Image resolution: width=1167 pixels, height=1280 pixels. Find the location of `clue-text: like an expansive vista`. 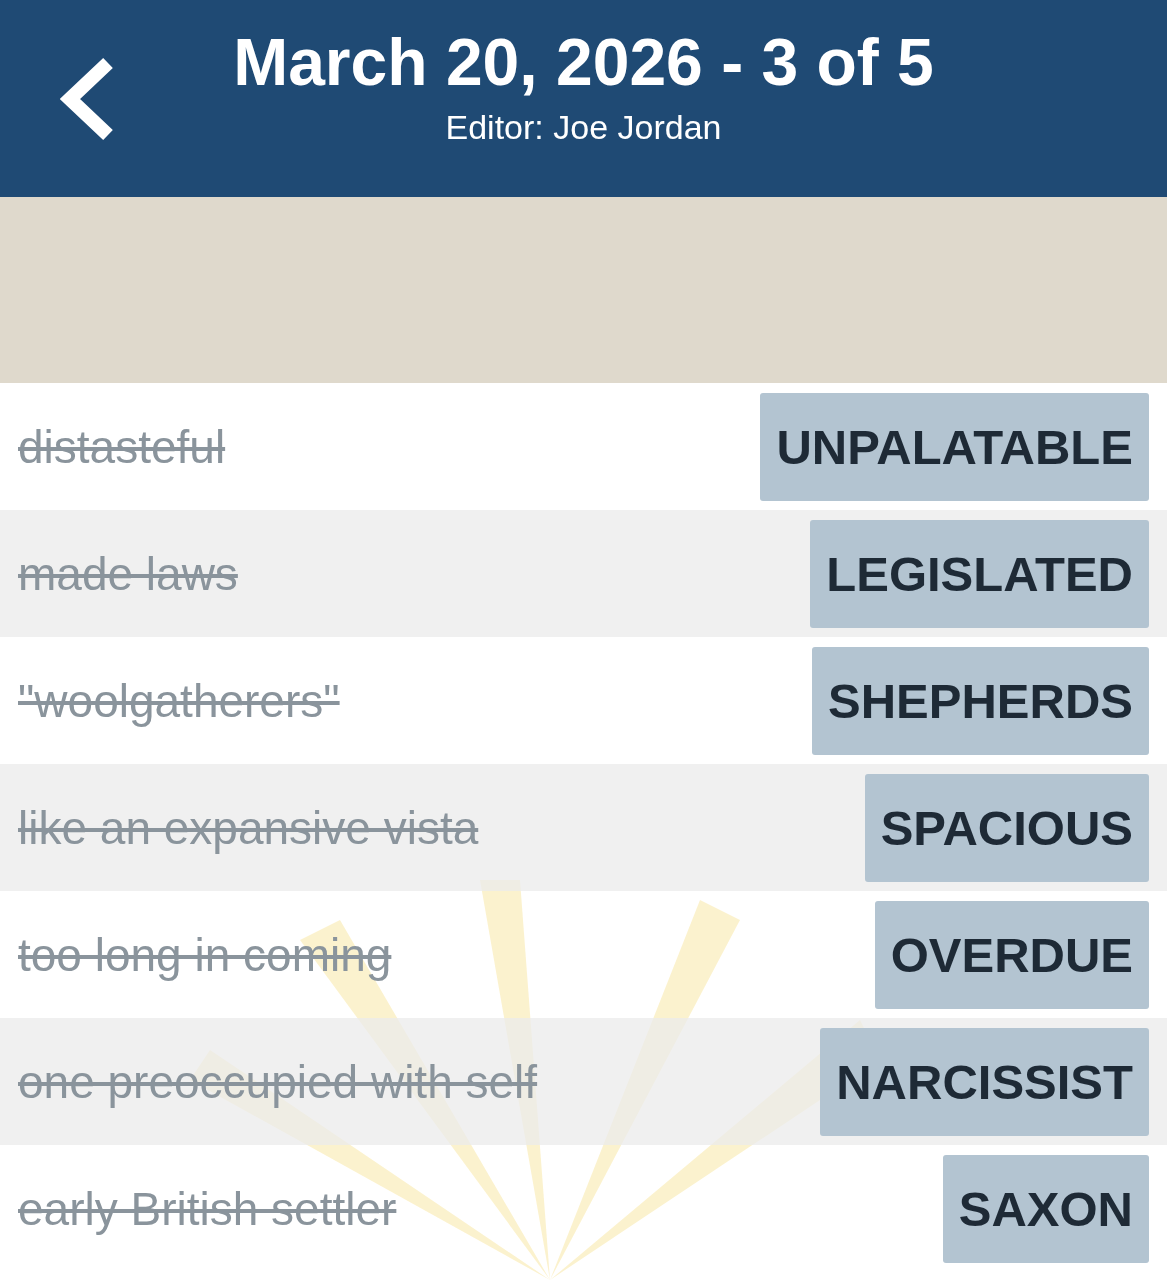

clue-text: like an expansive vista is located at coordinates (248, 827).